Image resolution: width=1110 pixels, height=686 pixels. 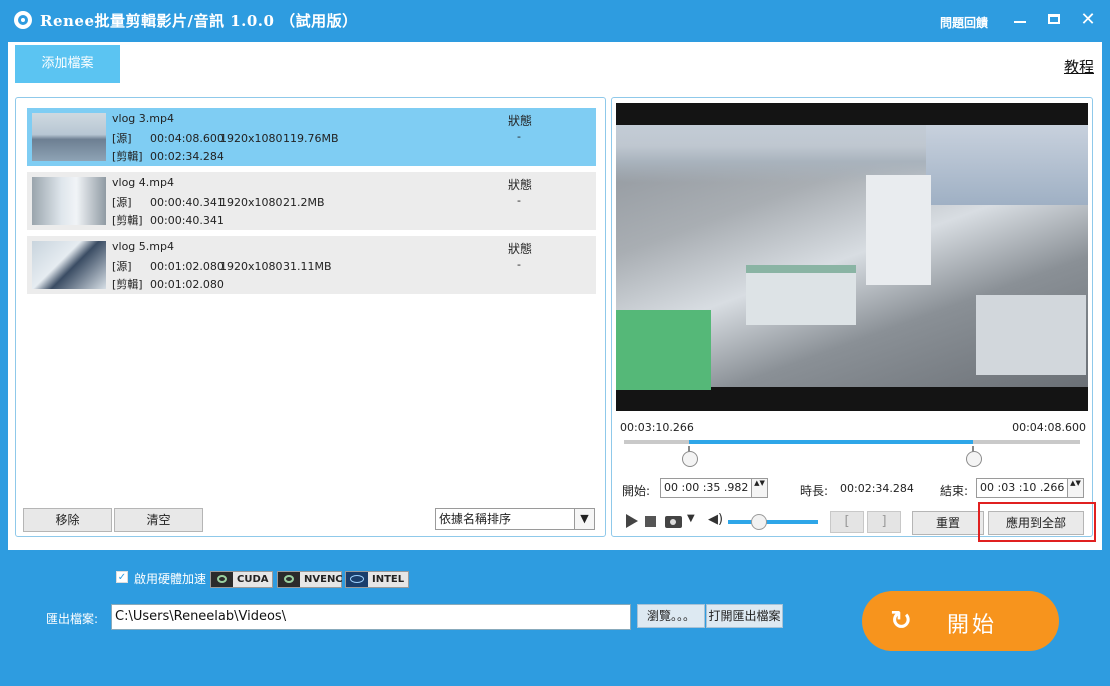 What do you see at coordinates (515, 519) in the screenshot?
I see `sort-select: 依據名稱排序 ▼` at bounding box center [515, 519].